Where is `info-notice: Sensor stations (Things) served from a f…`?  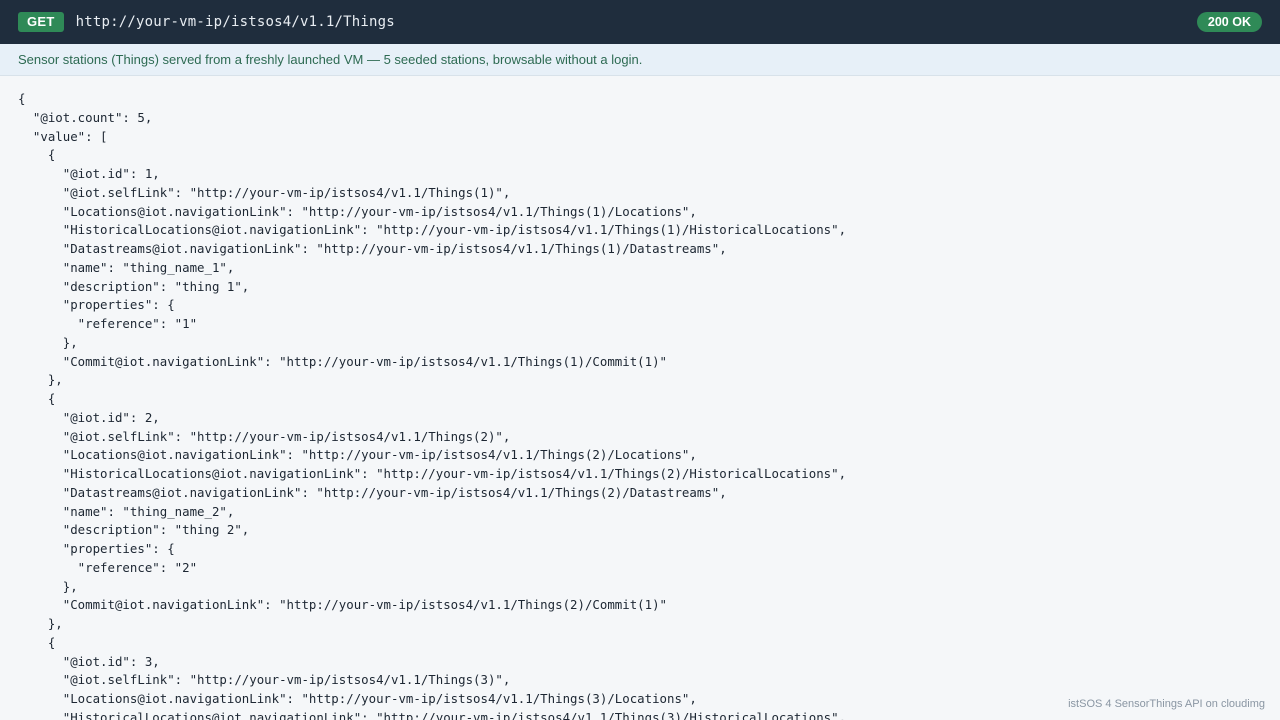 info-notice: Sensor stations (Things) served from a f… is located at coordinates (640, 60).